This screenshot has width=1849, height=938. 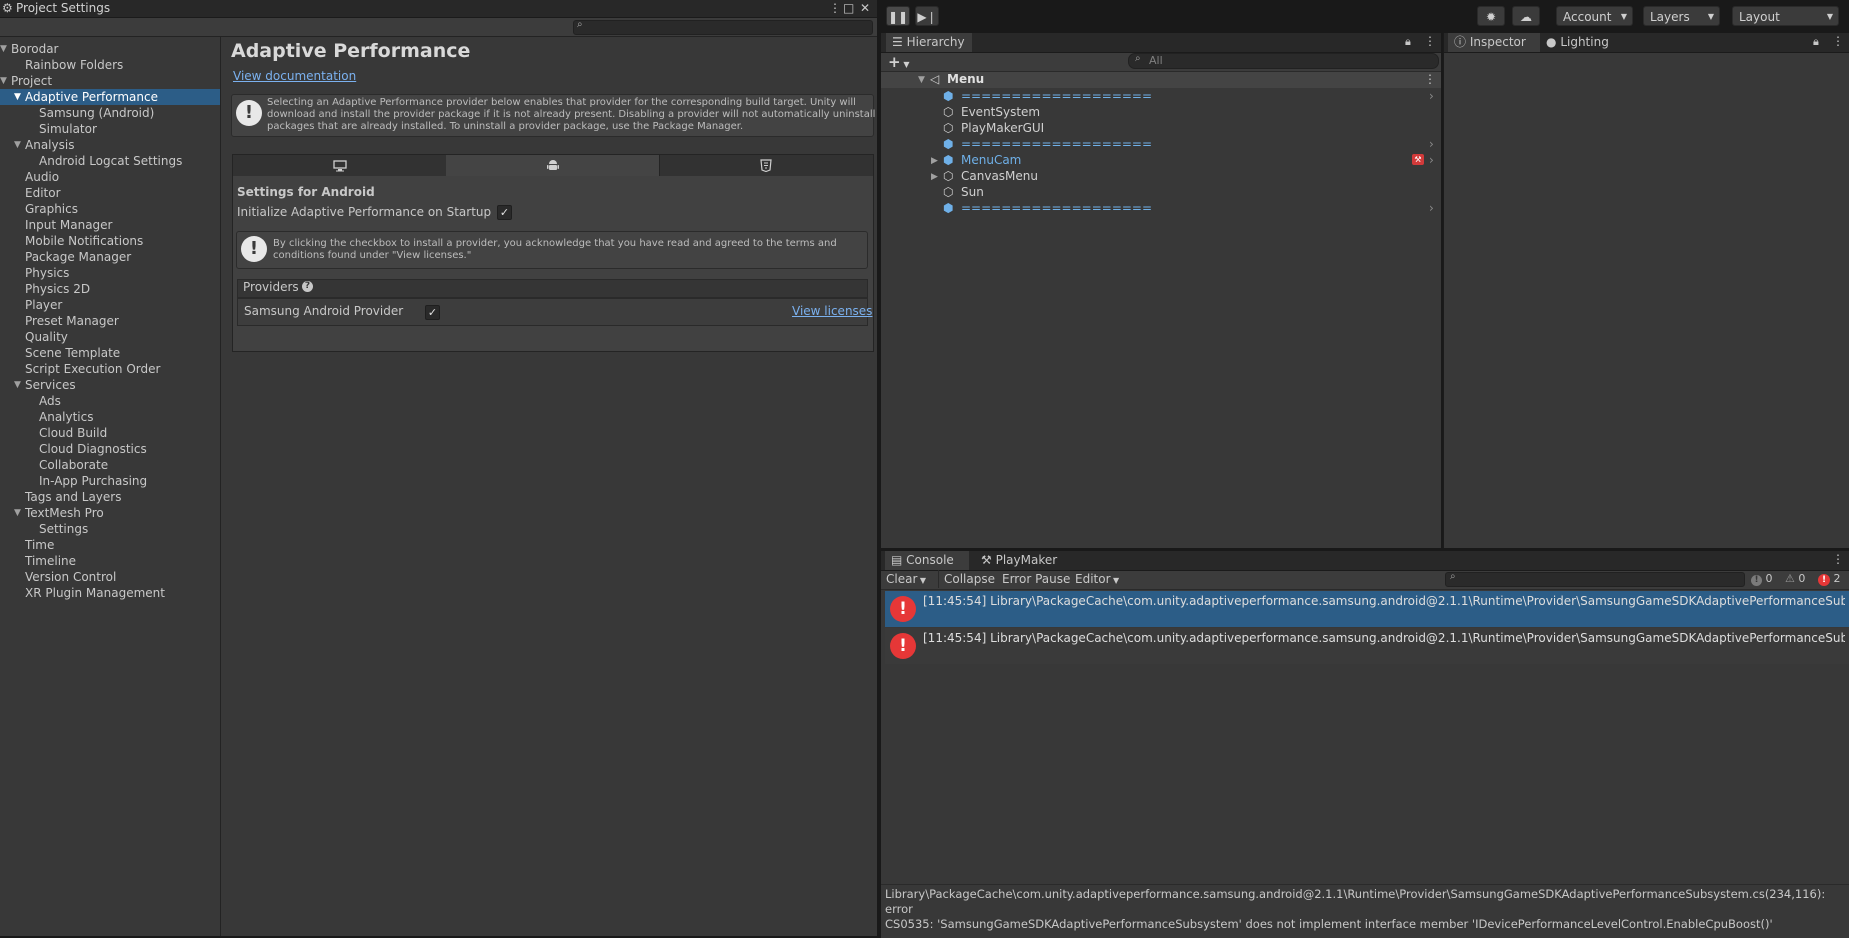 What do you see at coordinates (432, 312) in the screenshot?
I see `provider-checkbox: ✓` at bounding box center [432, 312].